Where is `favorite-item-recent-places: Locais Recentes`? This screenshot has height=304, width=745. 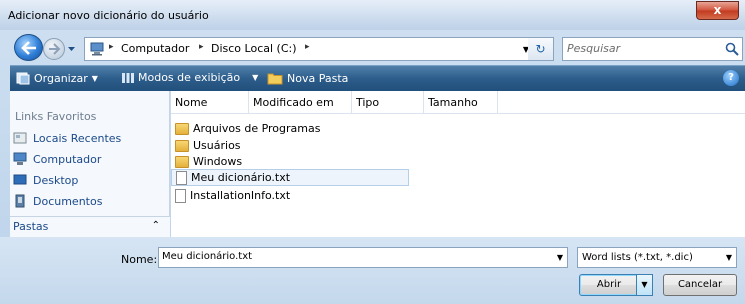
favorite-item-recent-places: Locais Recentes is located at coordinates (67, 138).